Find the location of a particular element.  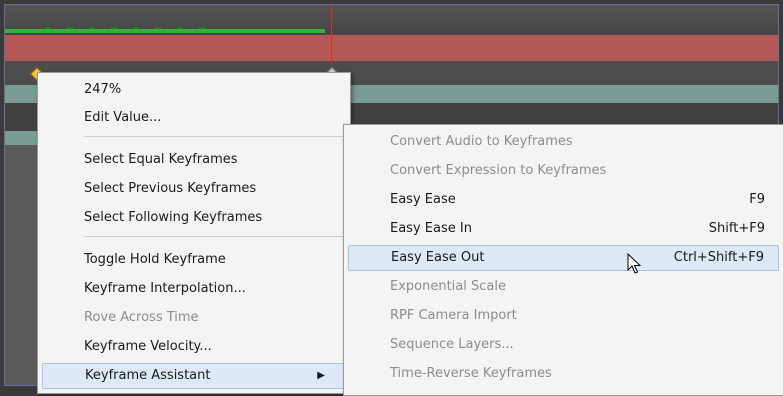

menu-item-label: 247% is located at coordinates (103, 89).